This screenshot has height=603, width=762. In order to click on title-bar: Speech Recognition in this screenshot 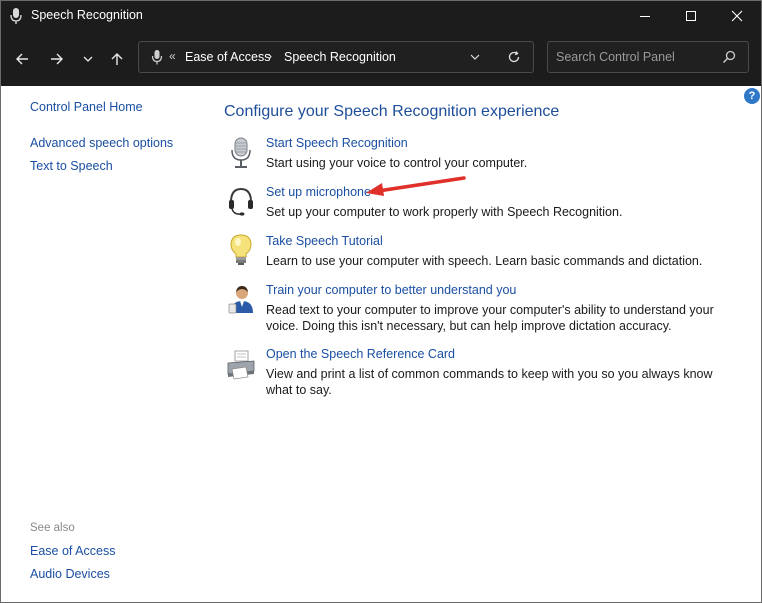, I will do `click(381, 16)`.